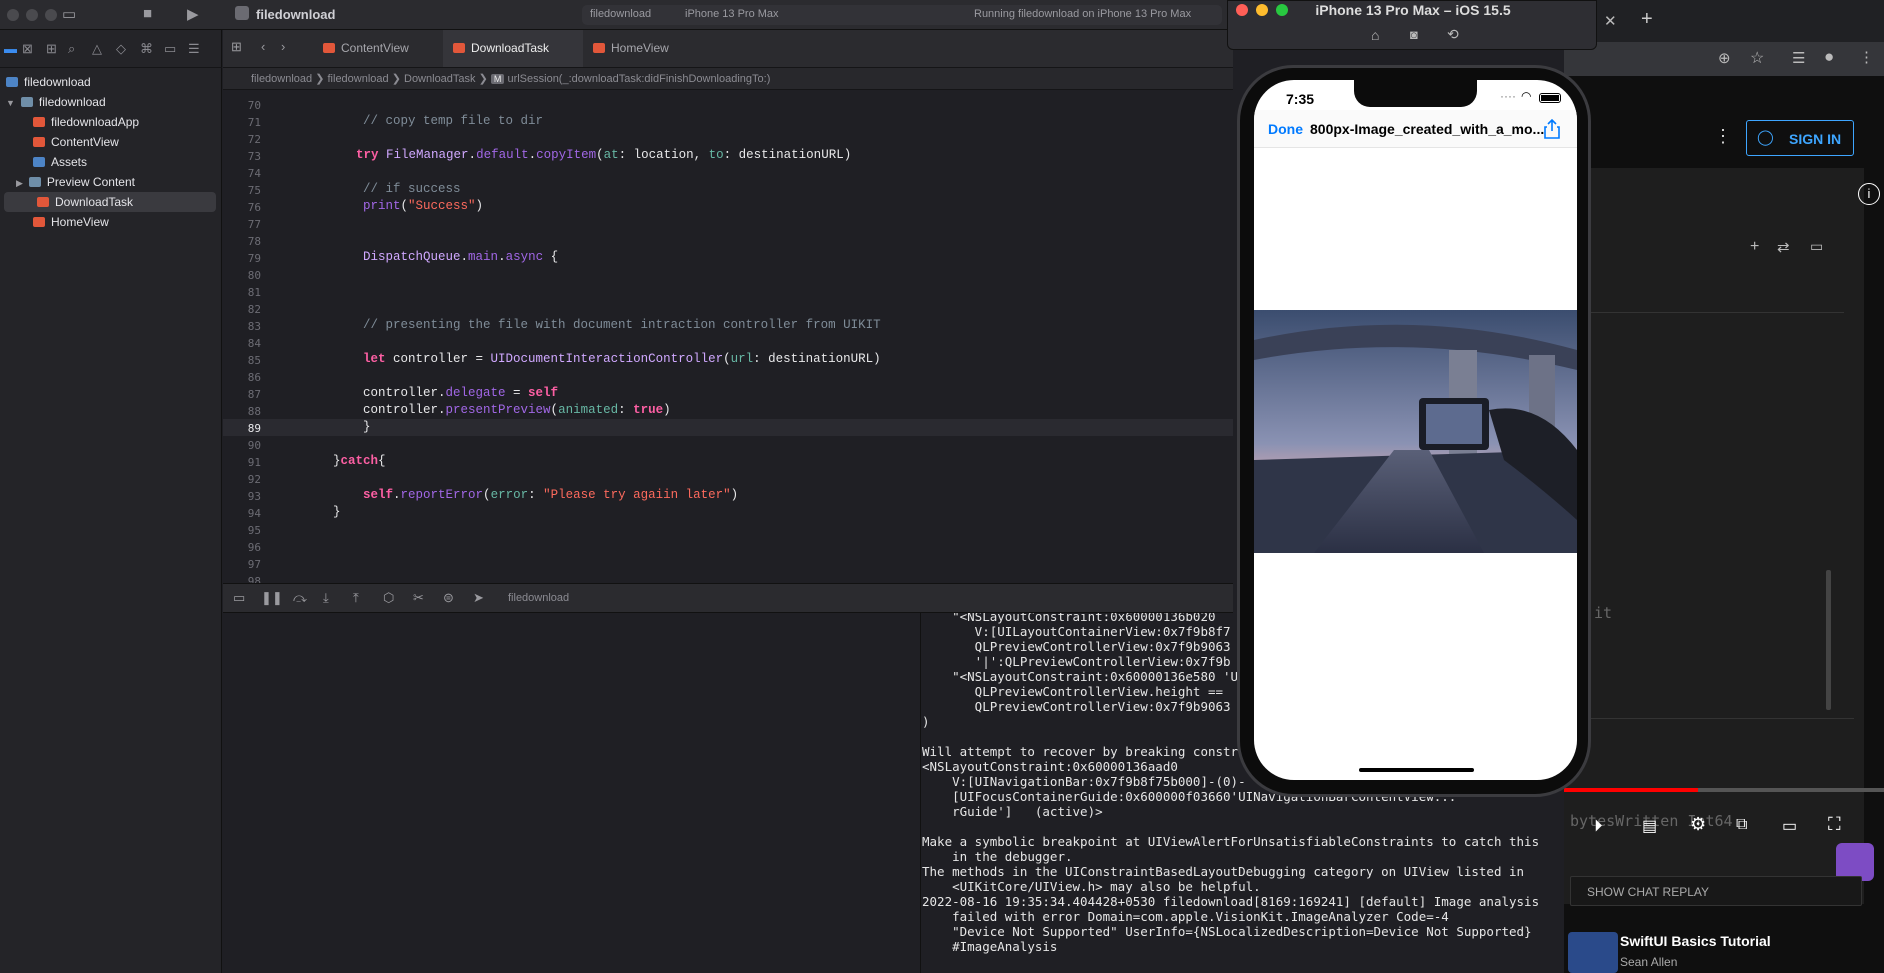  Describe the element at coordinates (10, 48) in the screenshot. I see `folder-icon: ▬` at that location.